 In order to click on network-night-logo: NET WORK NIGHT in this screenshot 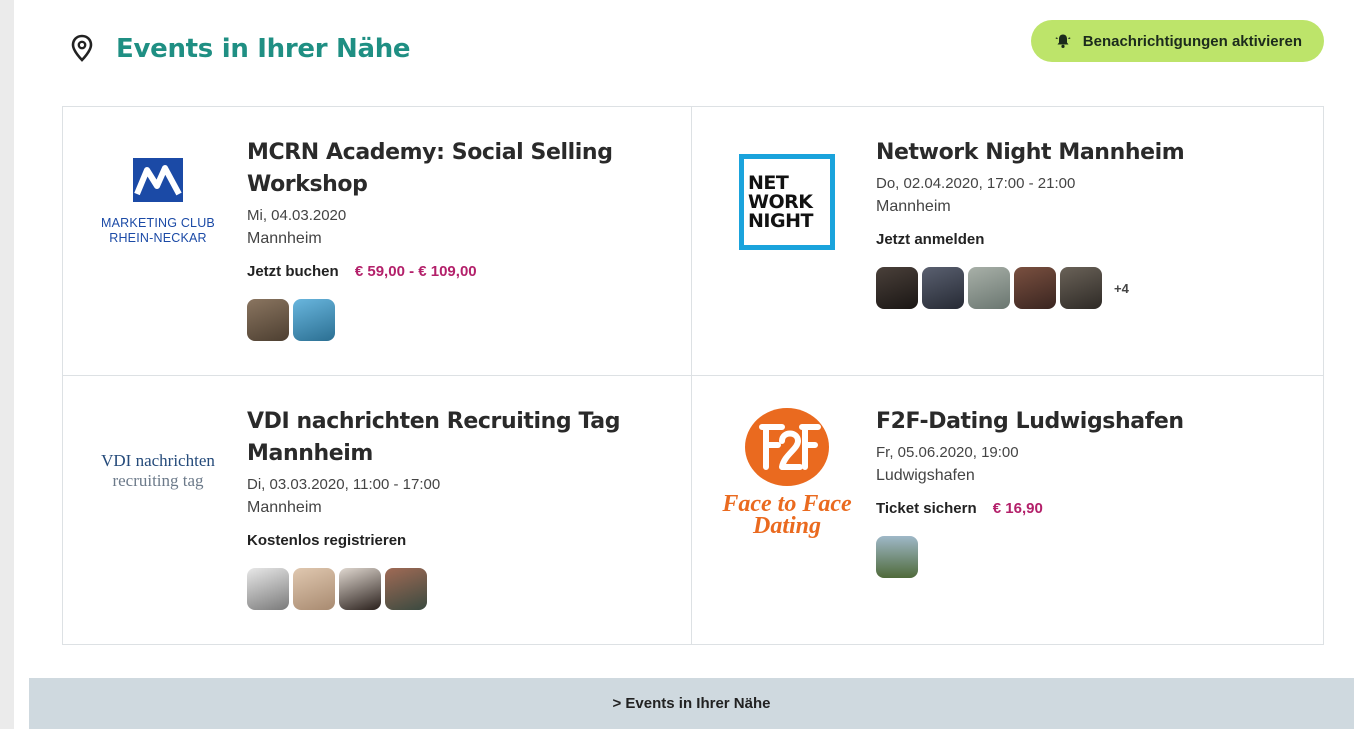, I will do `click(787, 202)`.